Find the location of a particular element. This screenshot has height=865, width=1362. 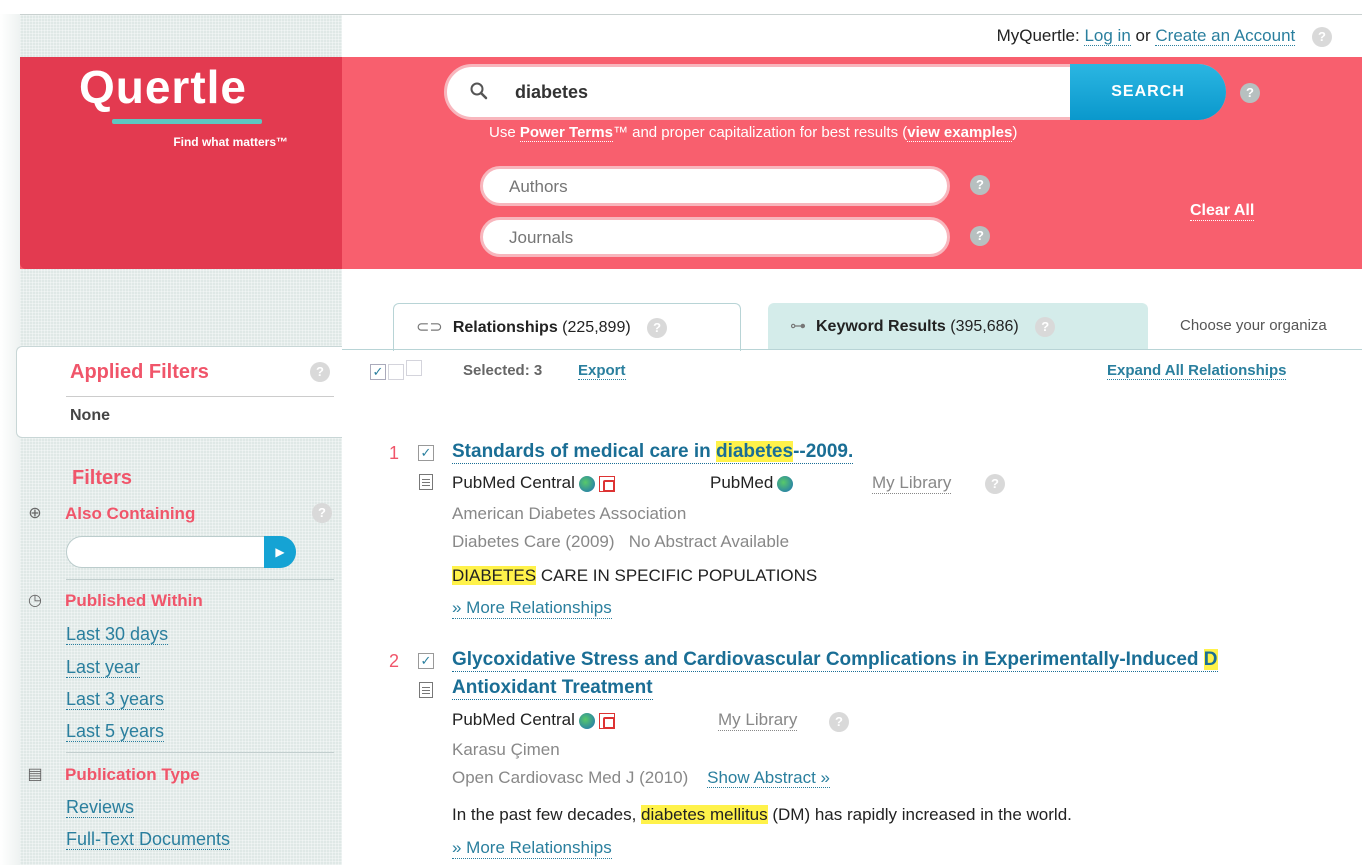

source-pubmed: PubMed is located at coordinates (752, 483).